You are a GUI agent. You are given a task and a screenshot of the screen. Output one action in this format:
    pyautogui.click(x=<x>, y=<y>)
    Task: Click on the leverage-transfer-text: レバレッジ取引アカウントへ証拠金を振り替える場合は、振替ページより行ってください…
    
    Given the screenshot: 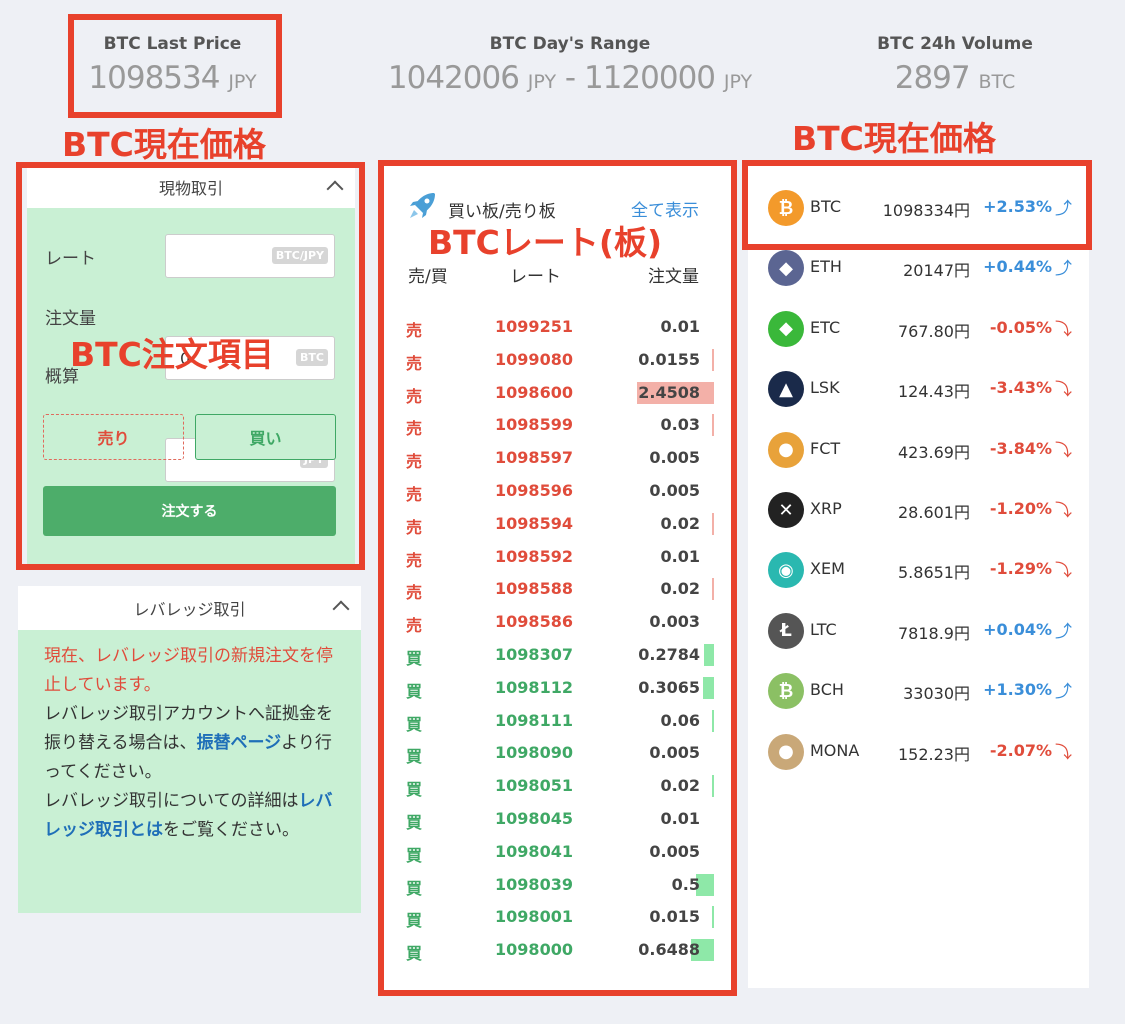 What is the action you would take?
    pyautogui.click(x=188, y=743)
    